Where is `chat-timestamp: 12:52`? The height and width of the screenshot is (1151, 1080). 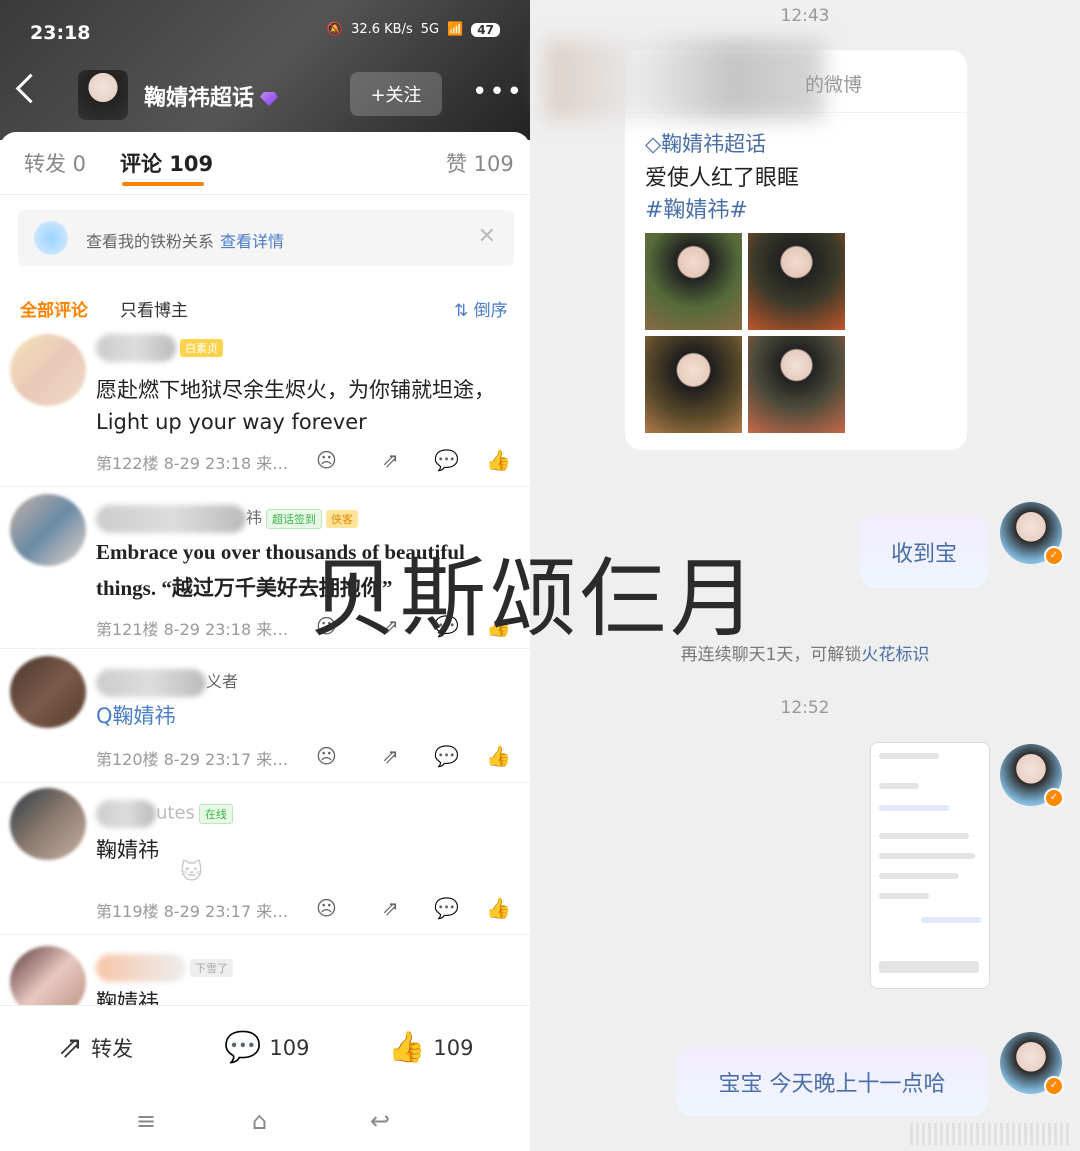
chat-timestamp: 12:52 is located at coordinates (805, 708).